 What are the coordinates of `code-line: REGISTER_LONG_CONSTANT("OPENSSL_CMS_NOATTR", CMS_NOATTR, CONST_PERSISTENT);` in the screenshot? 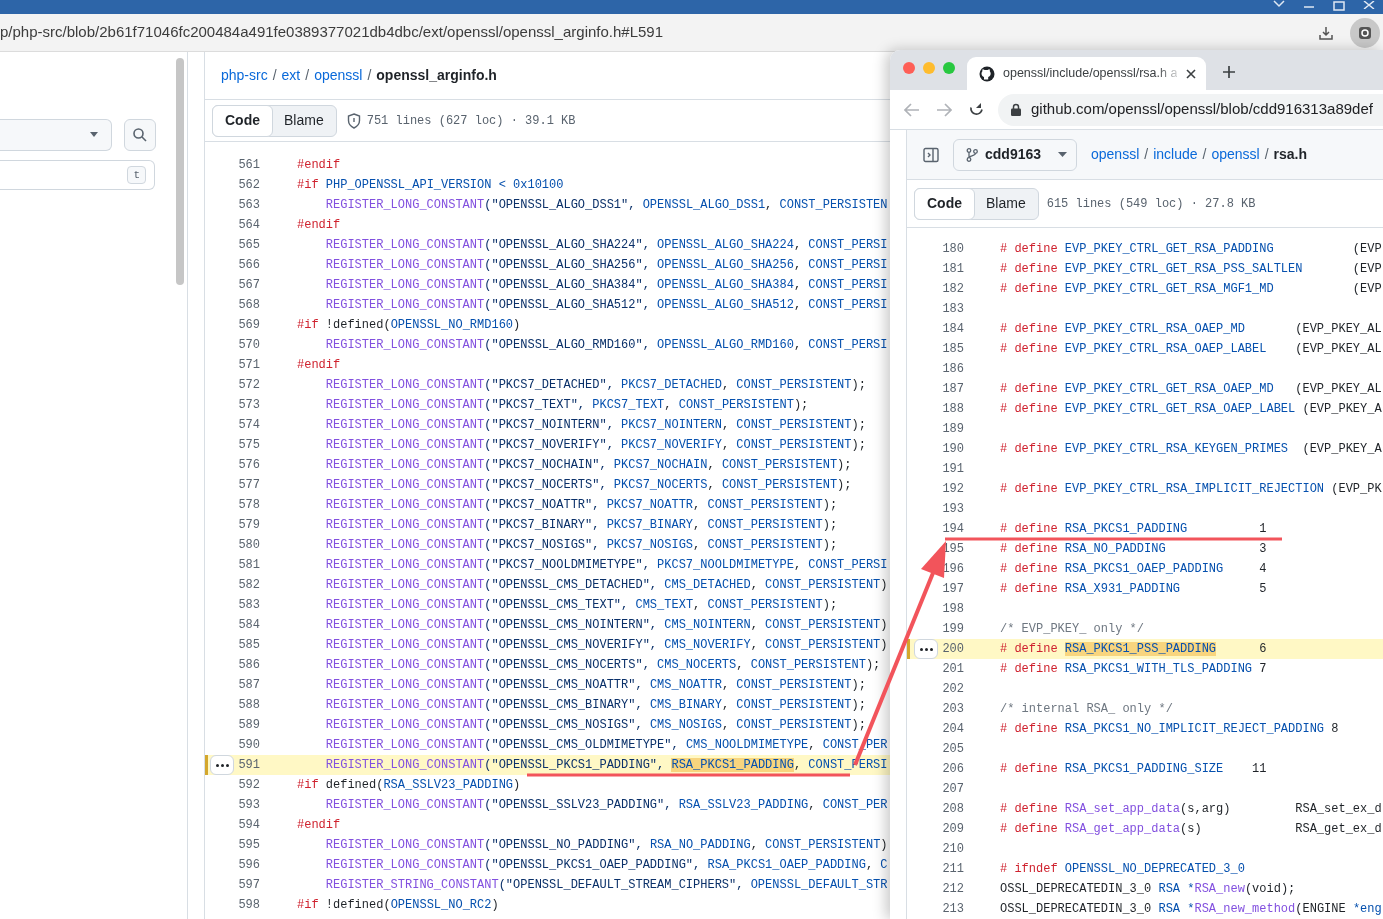 It's located at (595, 685).